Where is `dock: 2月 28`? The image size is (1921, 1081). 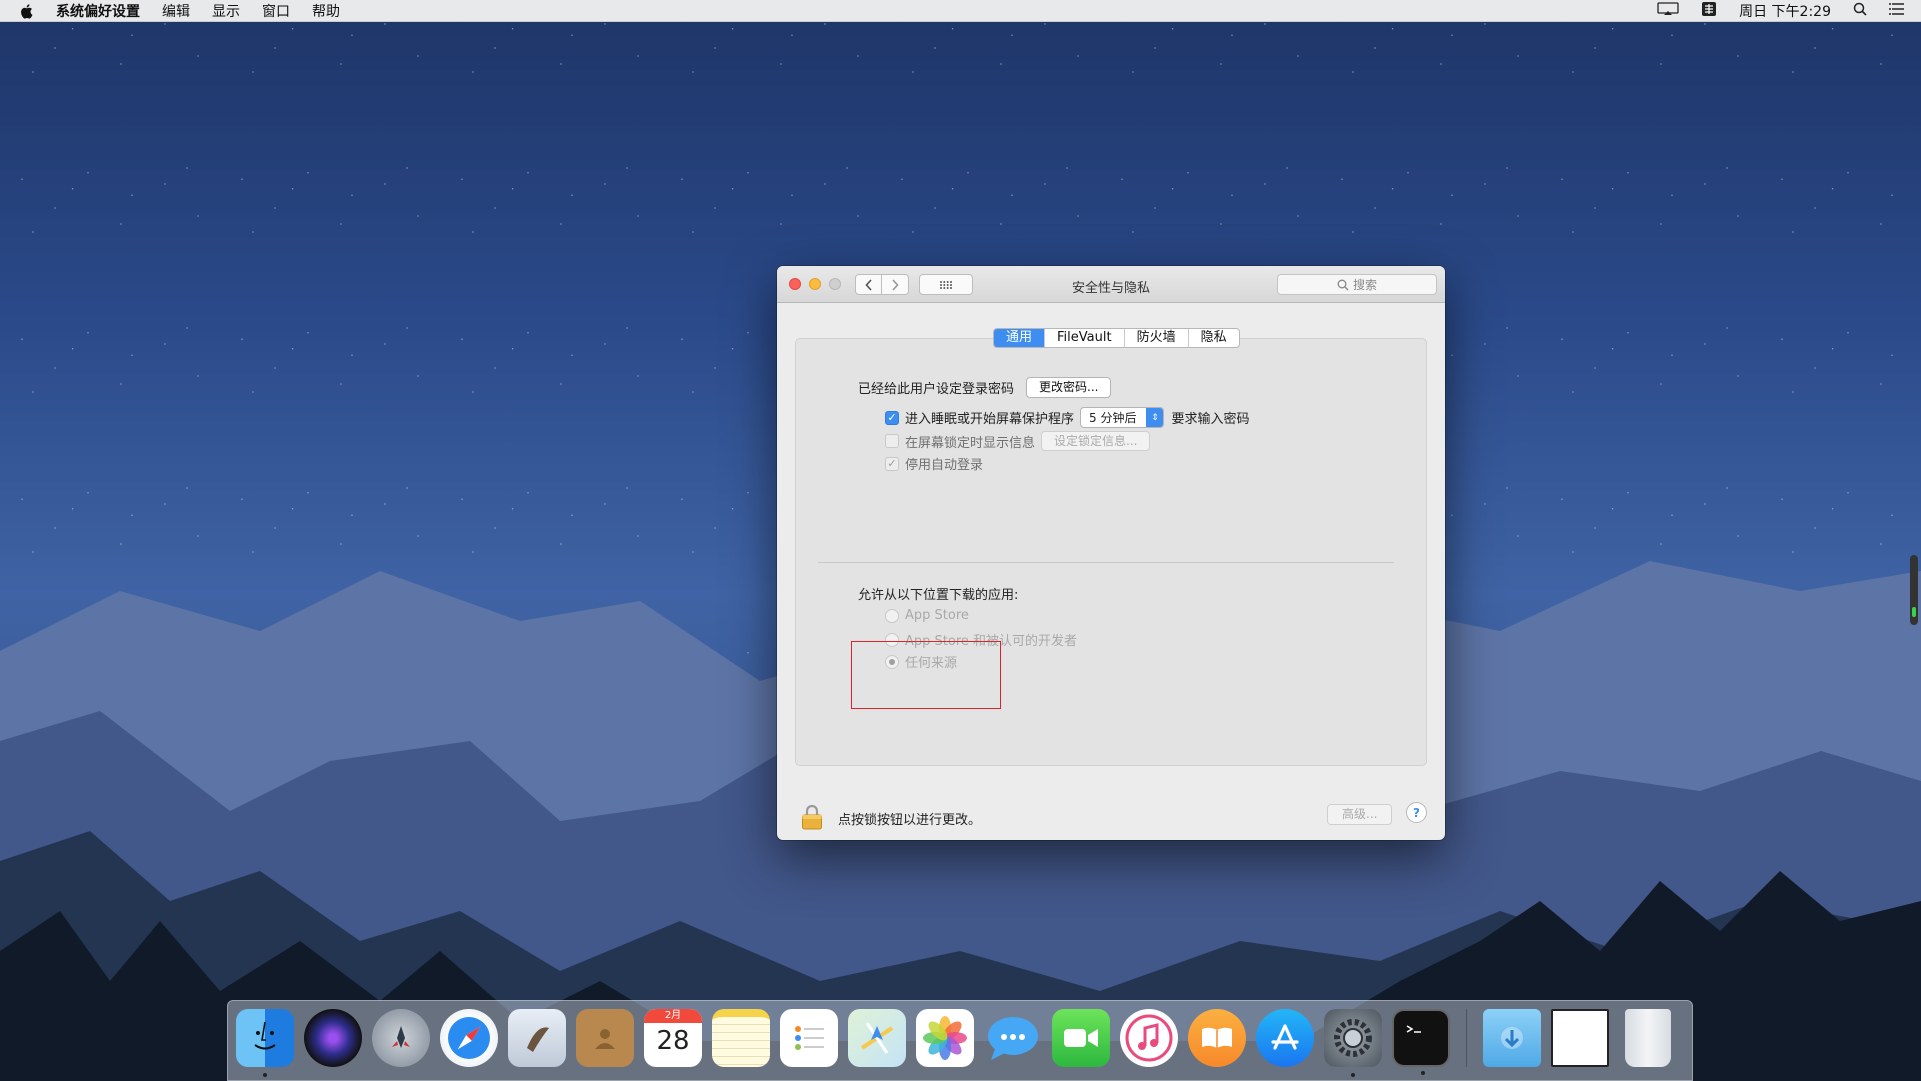 dock: 2月 28 is located at coordinates (960, 1040).